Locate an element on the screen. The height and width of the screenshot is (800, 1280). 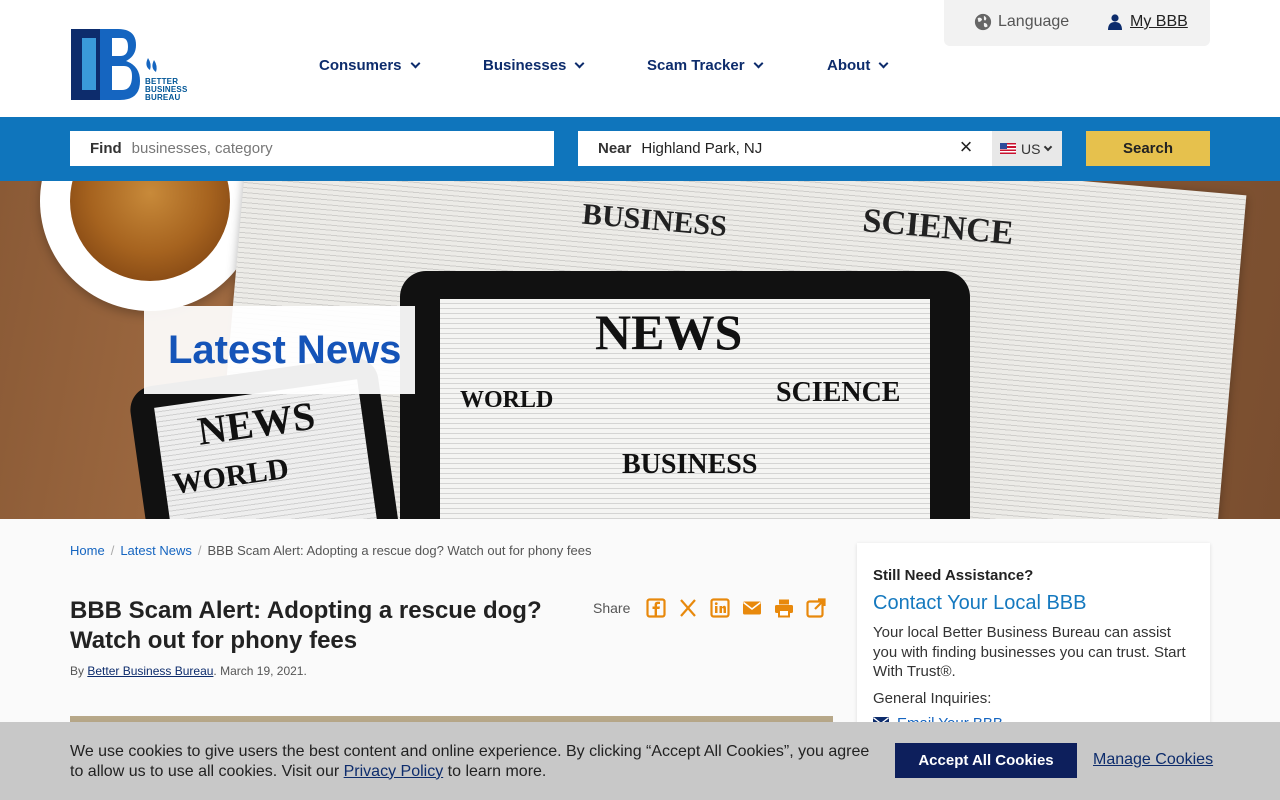
nav-about: About is located at coordinates (858, 65).